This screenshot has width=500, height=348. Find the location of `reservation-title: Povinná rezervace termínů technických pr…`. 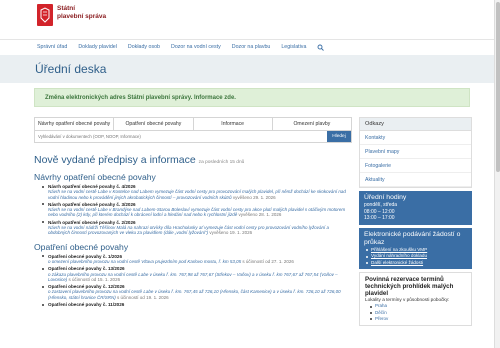

reservation-title: Povinná rezervace termínů technických pr… is located at coordinates (409, 286).